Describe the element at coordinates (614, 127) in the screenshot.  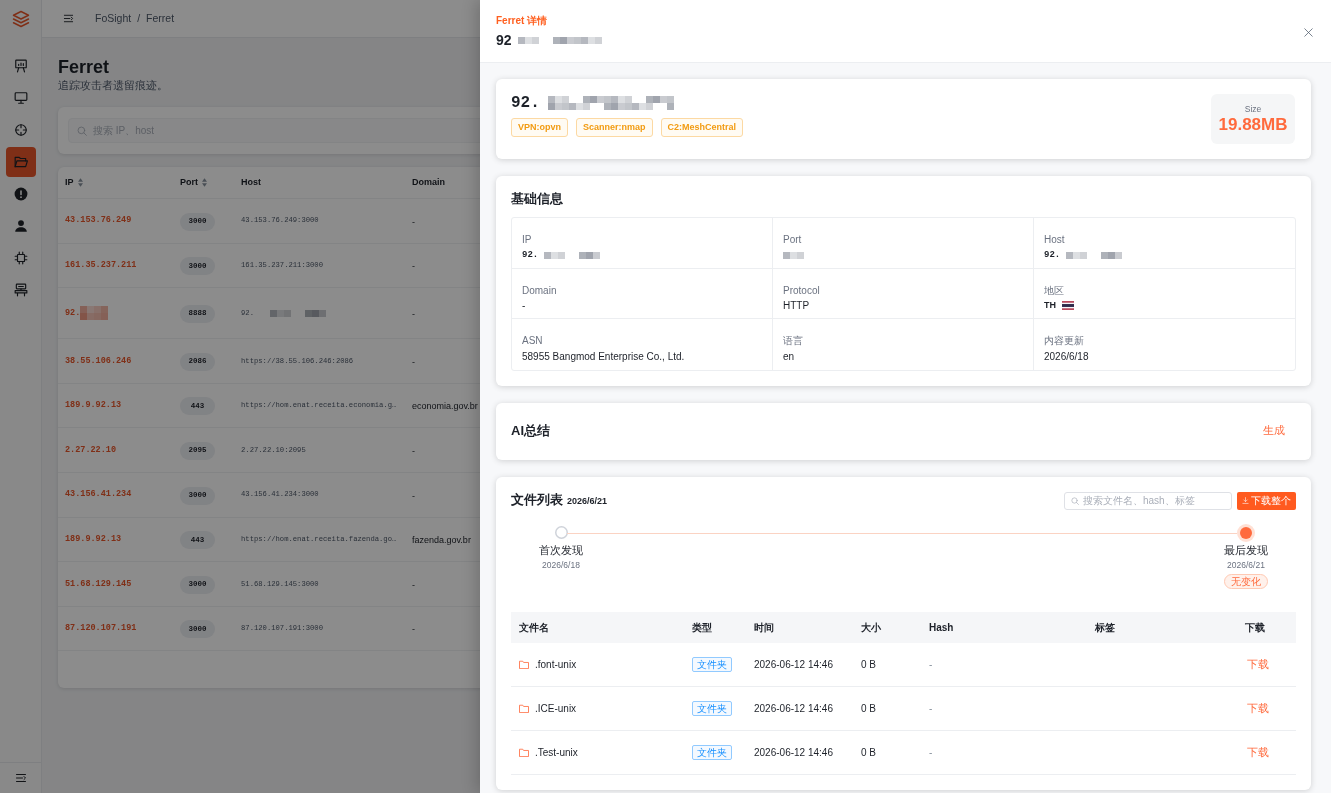
I see `tag: Scanner:nmap` at that location.